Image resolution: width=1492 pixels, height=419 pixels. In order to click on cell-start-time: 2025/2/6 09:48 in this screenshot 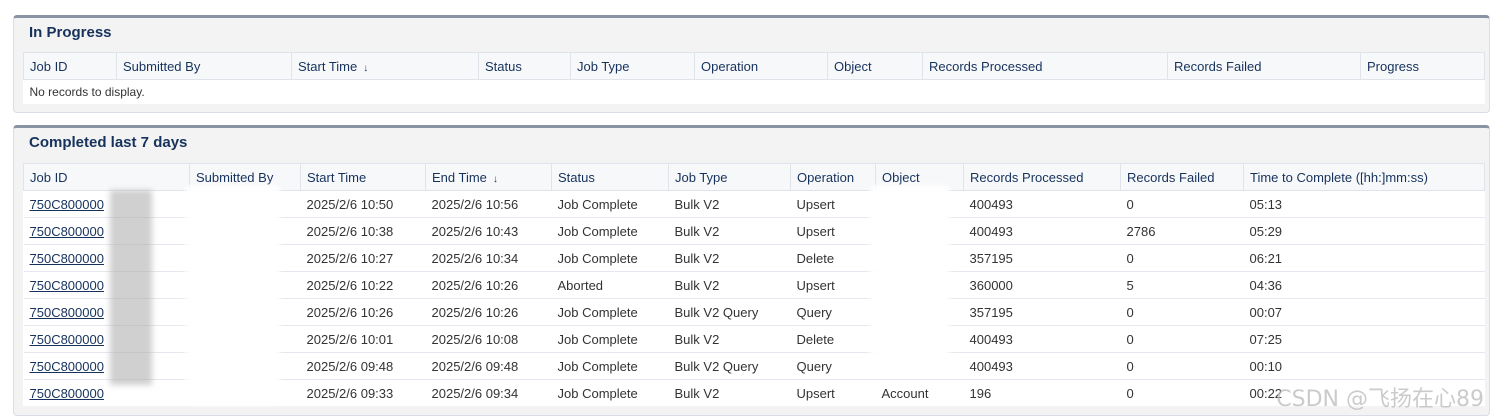, I will do `click(363, 366)`.